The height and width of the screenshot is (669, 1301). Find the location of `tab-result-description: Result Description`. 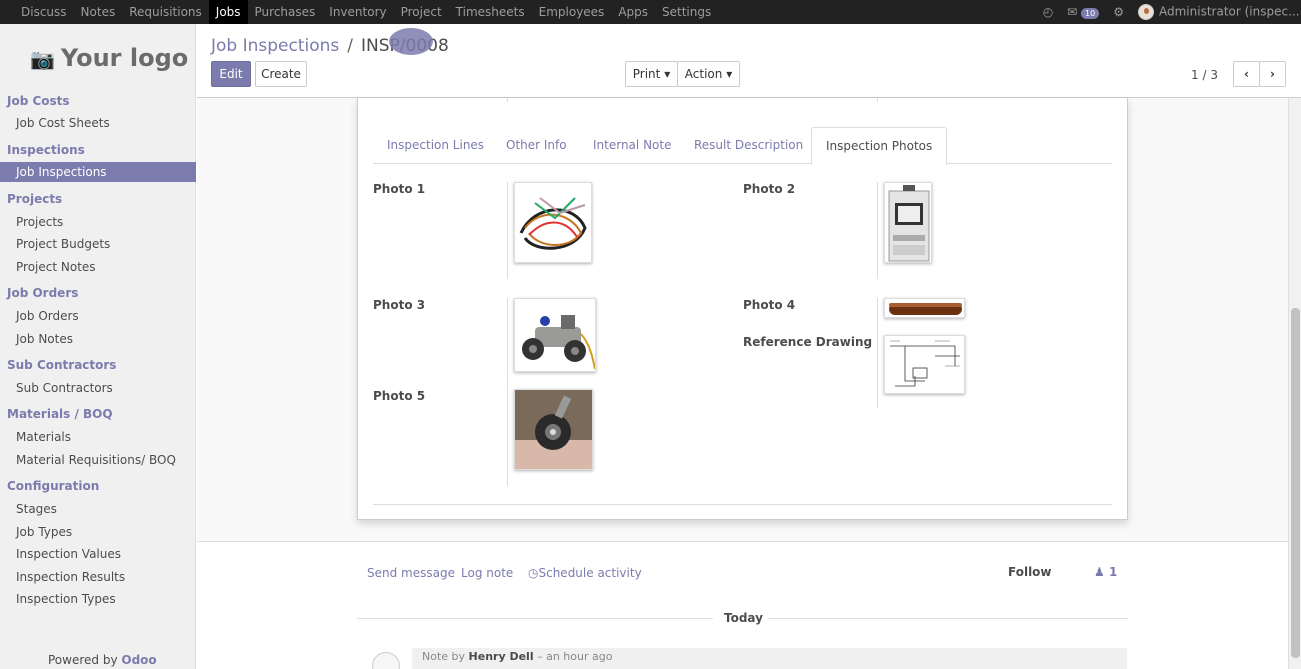

tab-result-description: Result Description is located at coordinates (748, 145).